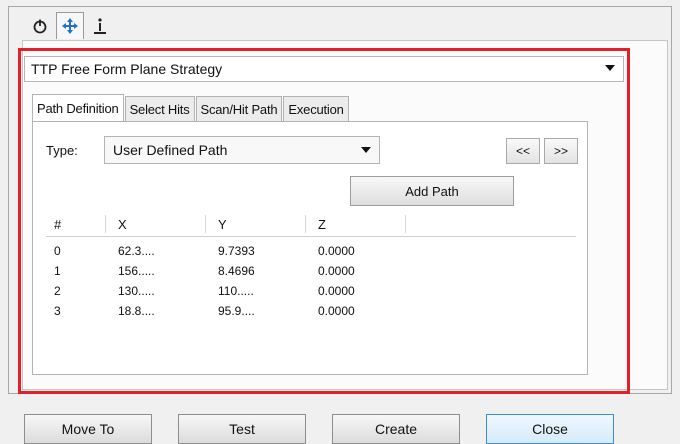  Describe the element at coordinates (170, 150) in the screenshot. I see `path-type-value: User Defined Path` at that location.